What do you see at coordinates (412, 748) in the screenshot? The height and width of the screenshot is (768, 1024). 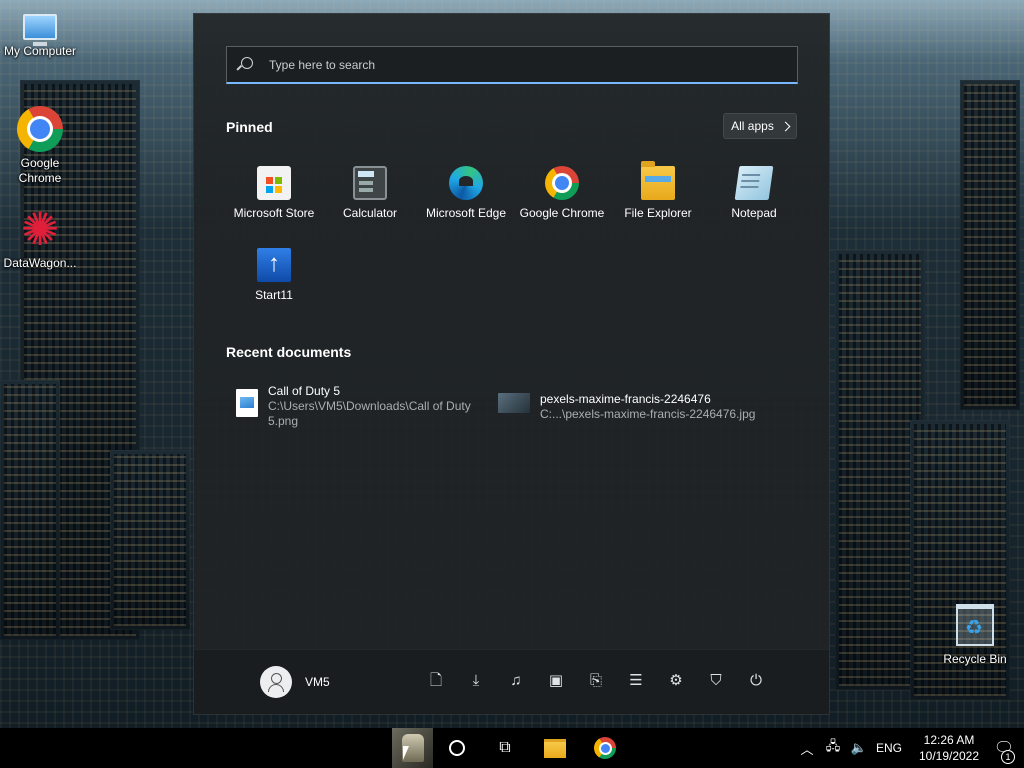 I see `start-button` at bounding box center [412, 748].